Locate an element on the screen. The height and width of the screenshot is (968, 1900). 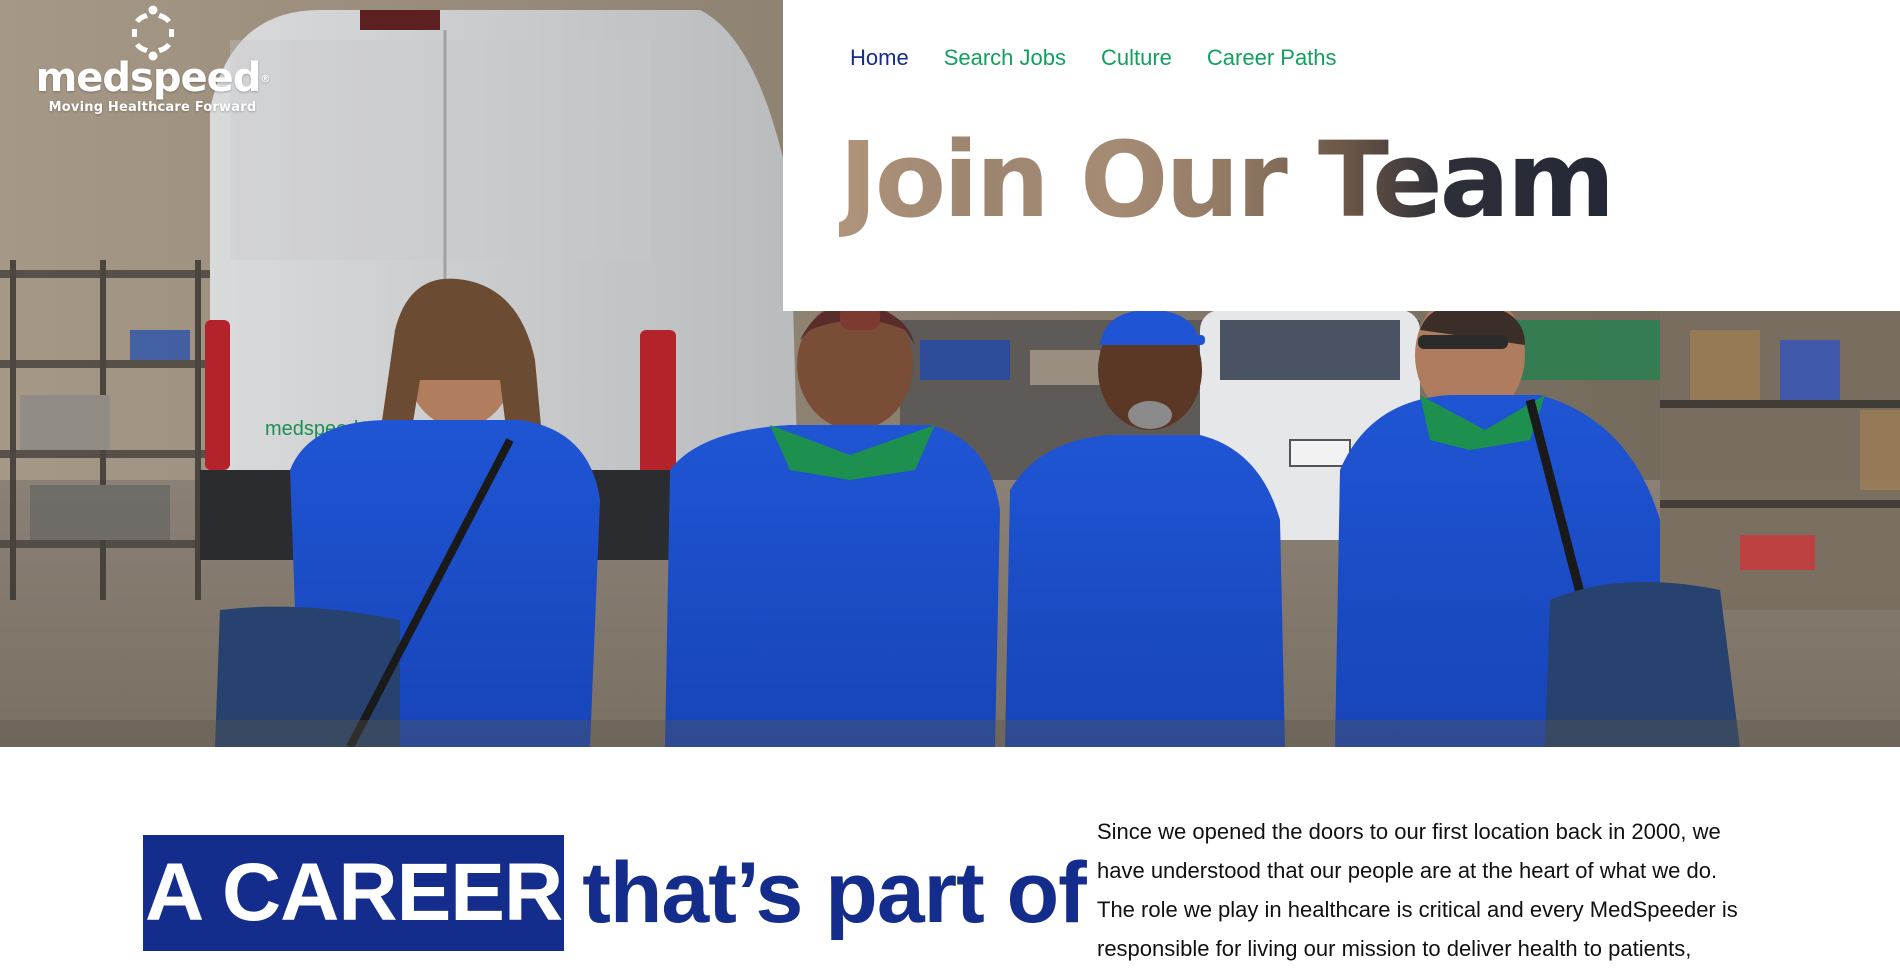
brand-logo: medspeed® Moving Healthcare Forward is located at coordinates (152, 60).